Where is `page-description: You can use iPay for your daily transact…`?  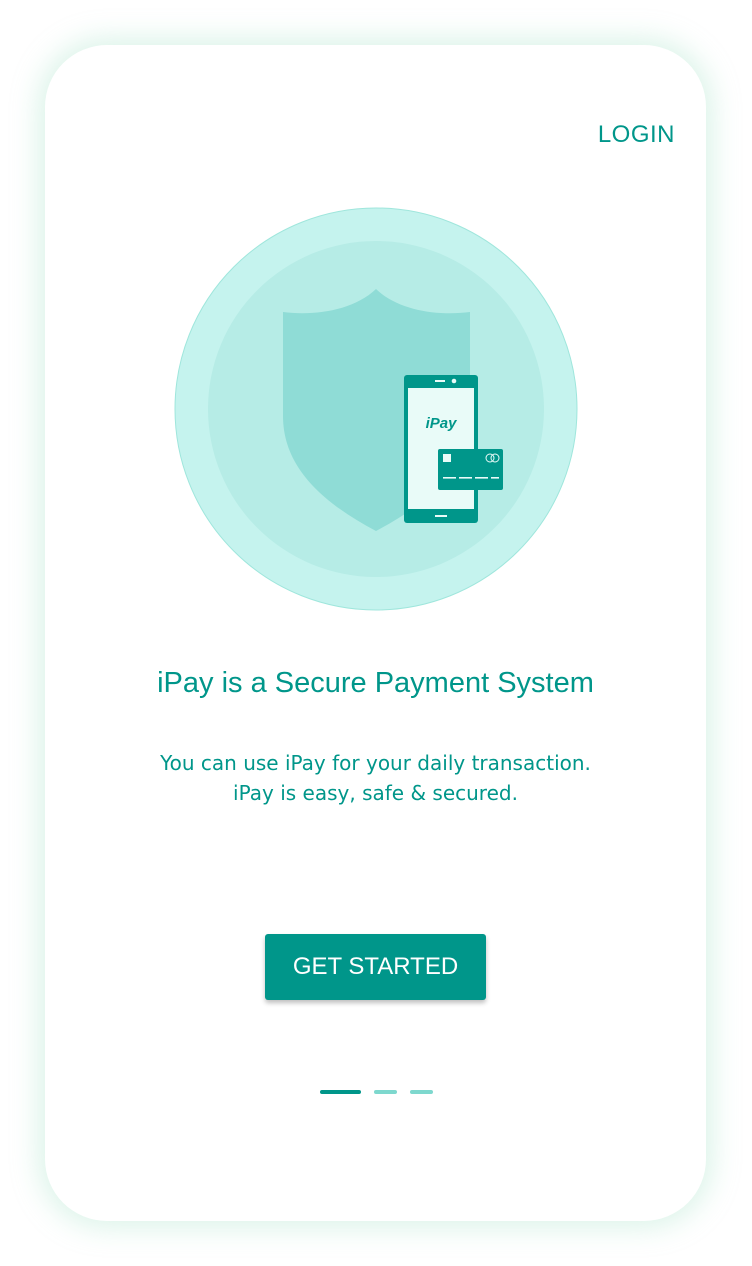 page-description: You can use iPay for your daily transact… is located at coordinates (375, 778).